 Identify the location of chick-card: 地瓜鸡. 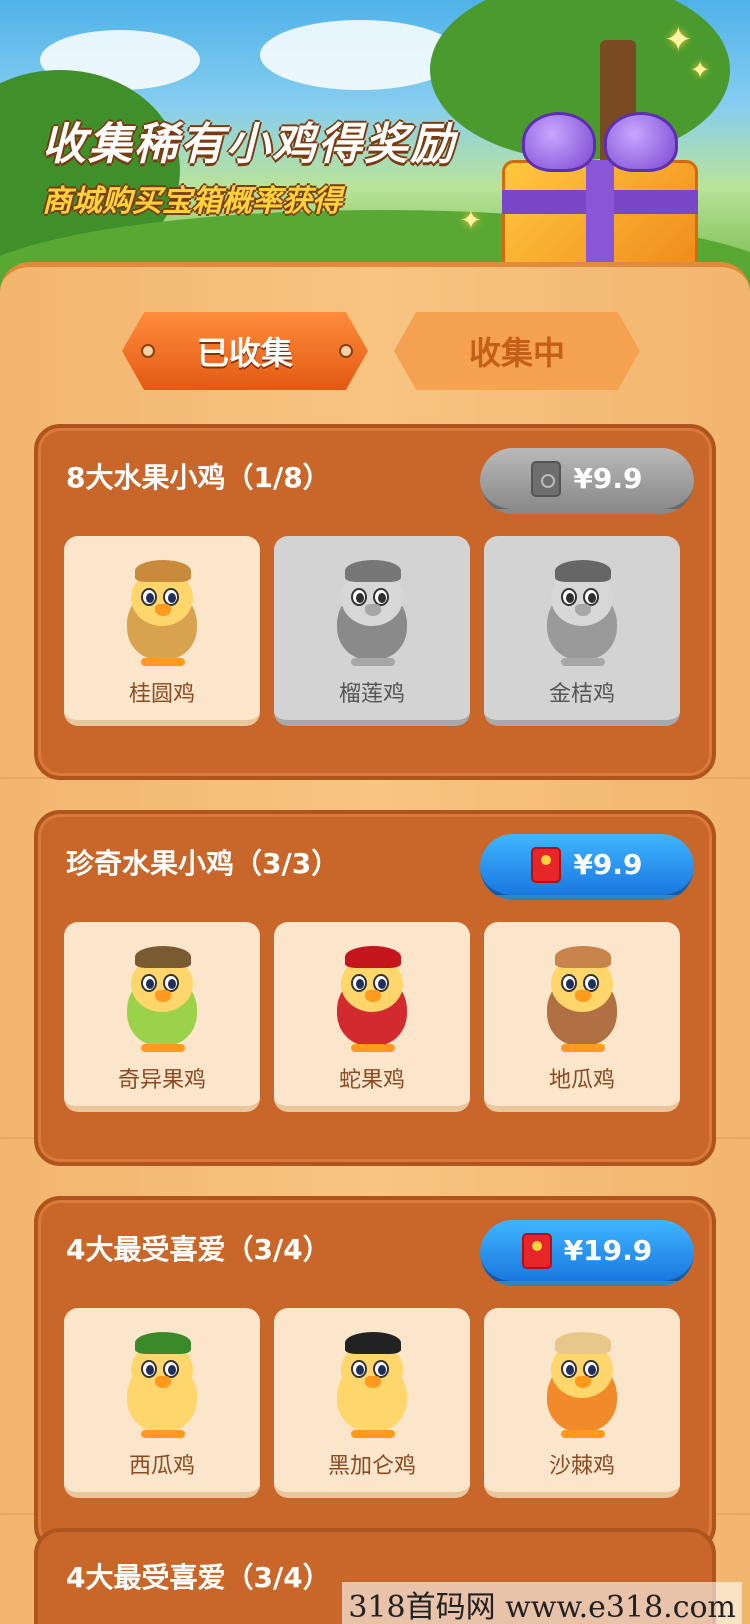
(582, 1017).